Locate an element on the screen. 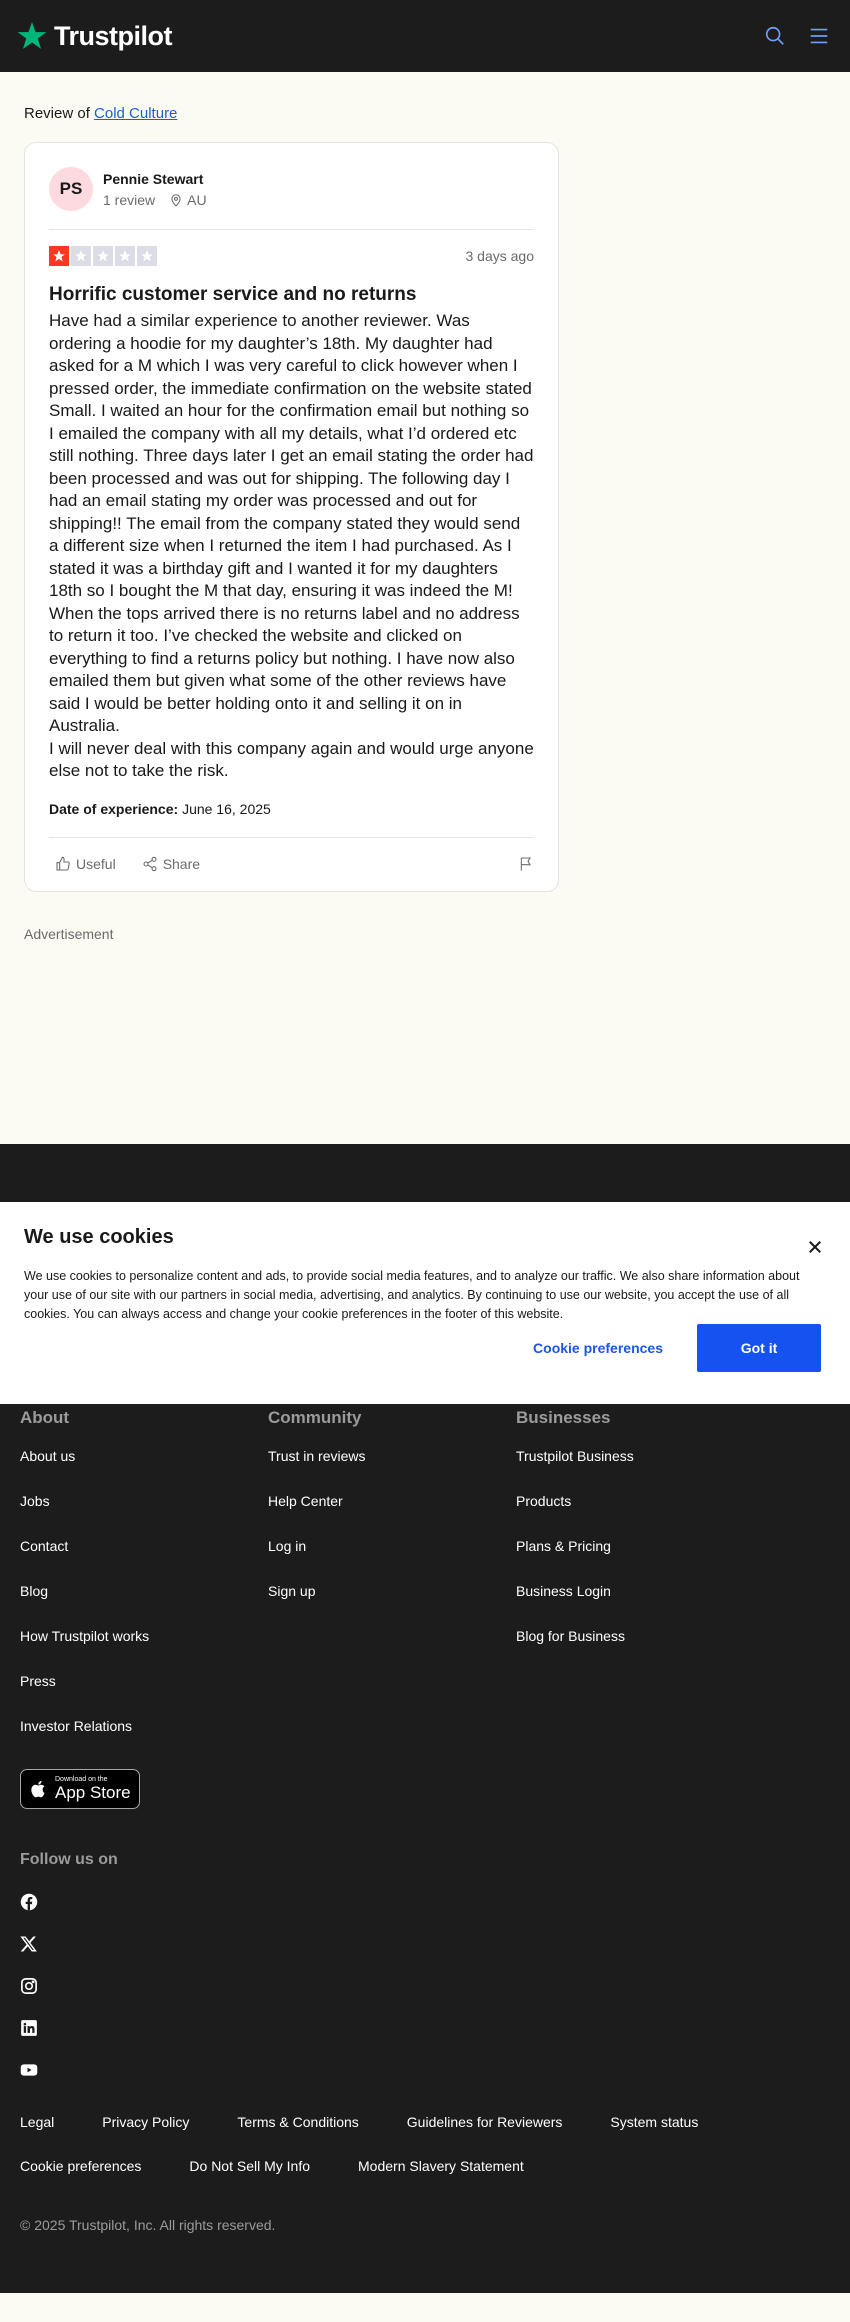  footer-link: Trustpilot Business is located at coordinates (640, 1470).